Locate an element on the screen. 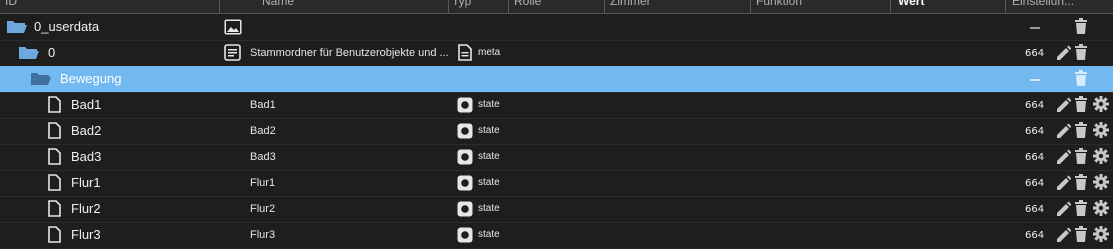 This screenshot has width=1113, height=249. table-row: Flur2 Flur2 state 664 is located at coordinates (556, 209).